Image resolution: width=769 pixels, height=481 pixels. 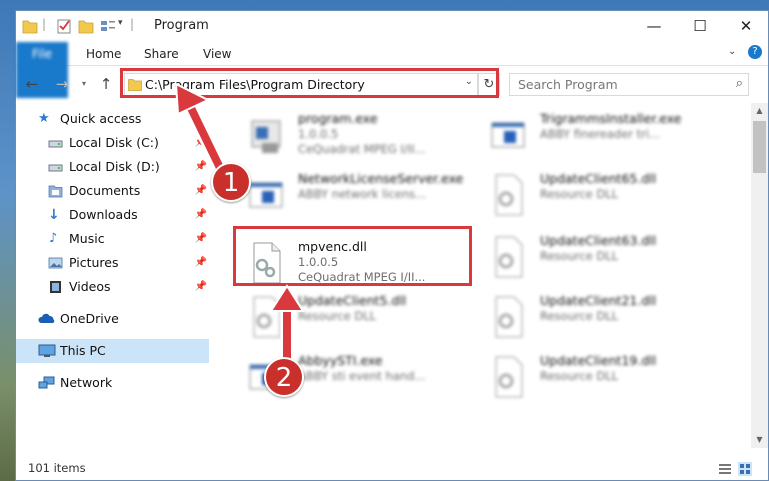 What do you see at coordinates (755, 52) in the screenshot?
I see `help-icon: ?` at bounding box center [755, 52].